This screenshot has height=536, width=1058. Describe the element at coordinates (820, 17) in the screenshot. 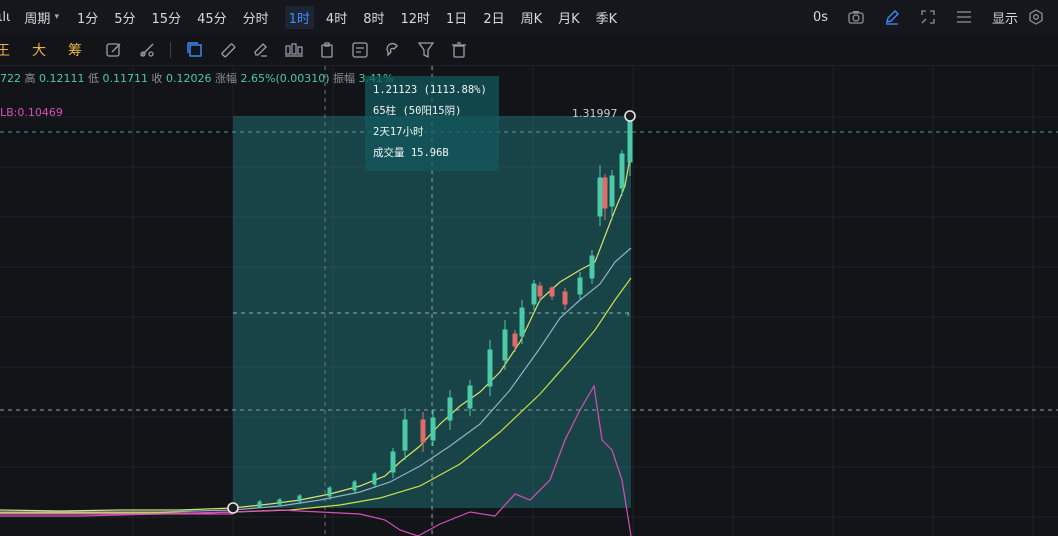

I see `countdown: 0s` at that location.